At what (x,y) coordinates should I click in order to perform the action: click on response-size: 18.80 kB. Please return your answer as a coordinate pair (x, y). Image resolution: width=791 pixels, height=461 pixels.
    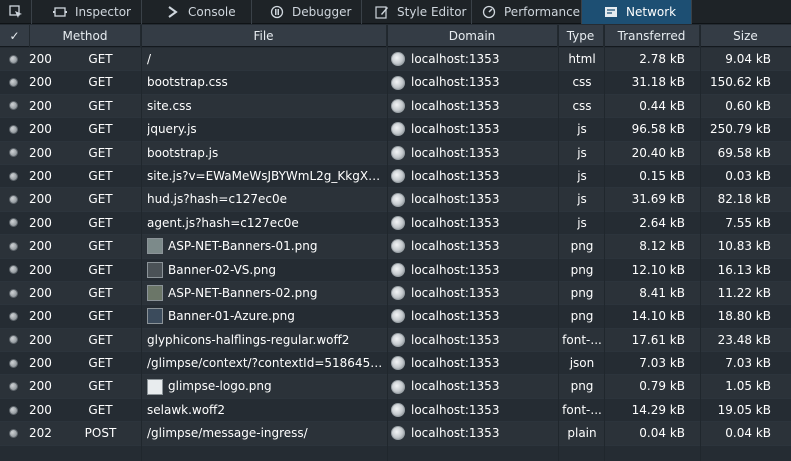
    Looking at the image, I should click on (744, 316).